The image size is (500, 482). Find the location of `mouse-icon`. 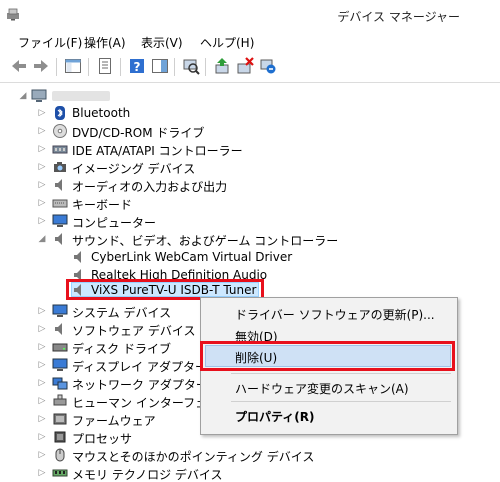

mouse-icon is located at coordinates (60, 455).